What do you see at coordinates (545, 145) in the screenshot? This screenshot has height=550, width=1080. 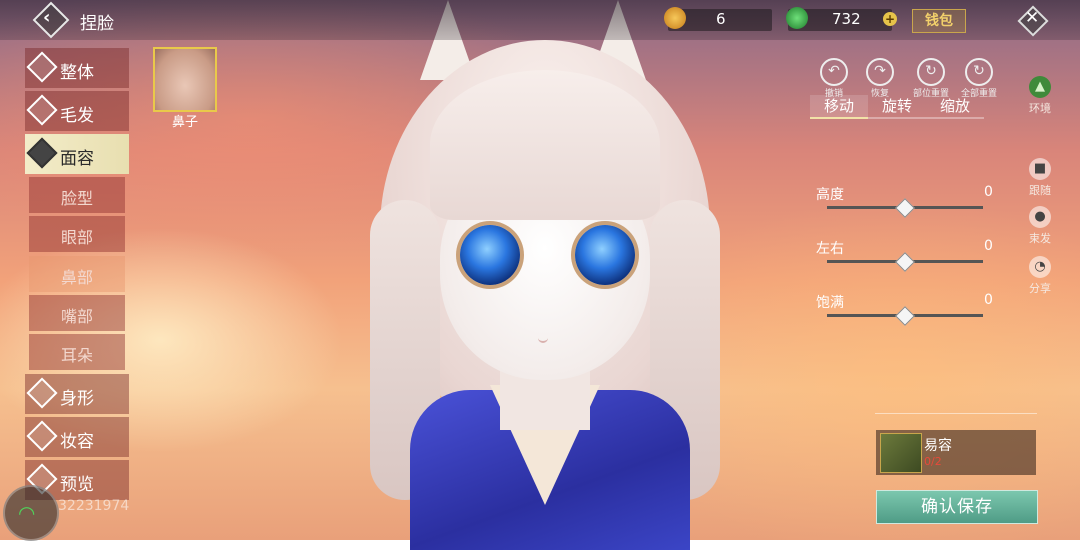 I see `bangs` at bounding box center [545, 145].